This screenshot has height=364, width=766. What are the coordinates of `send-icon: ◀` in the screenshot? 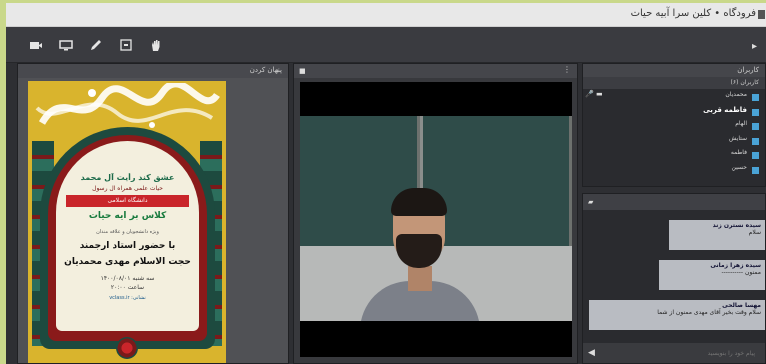 It's located at (591, 353).